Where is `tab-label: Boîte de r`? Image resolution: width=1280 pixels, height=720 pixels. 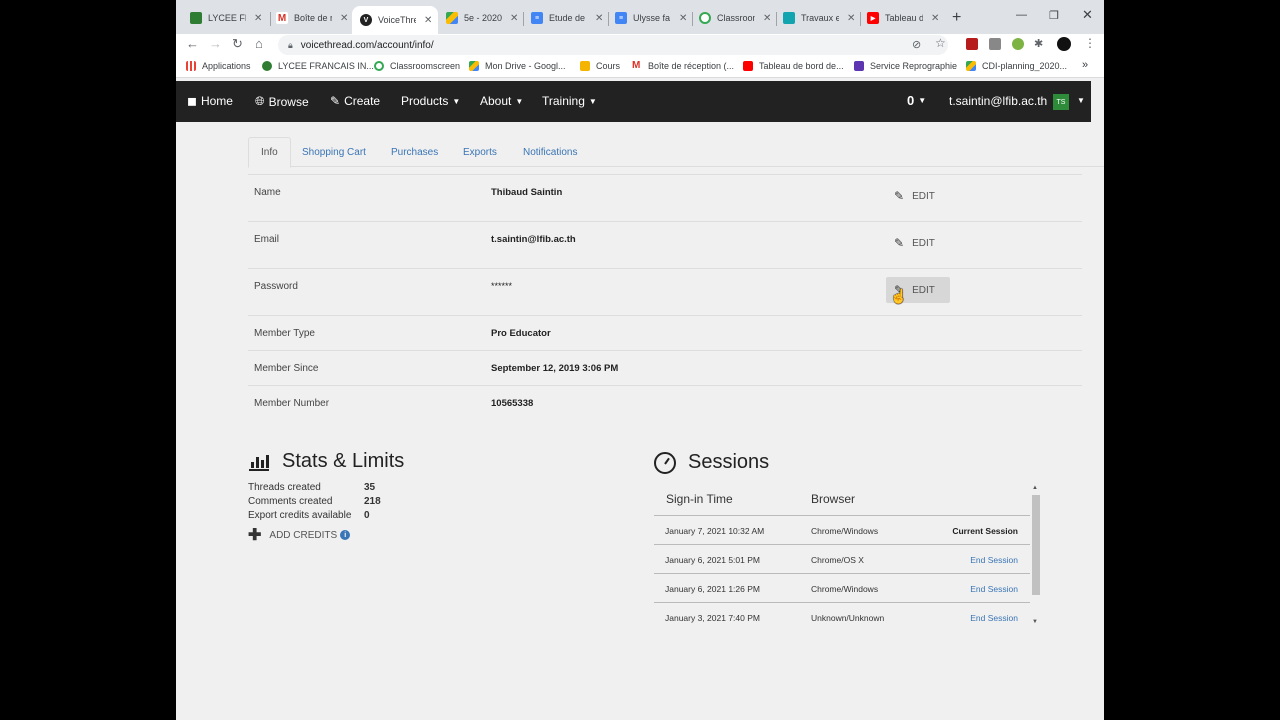
tab-label: Boîte de r is located at coordinates (313, 18).